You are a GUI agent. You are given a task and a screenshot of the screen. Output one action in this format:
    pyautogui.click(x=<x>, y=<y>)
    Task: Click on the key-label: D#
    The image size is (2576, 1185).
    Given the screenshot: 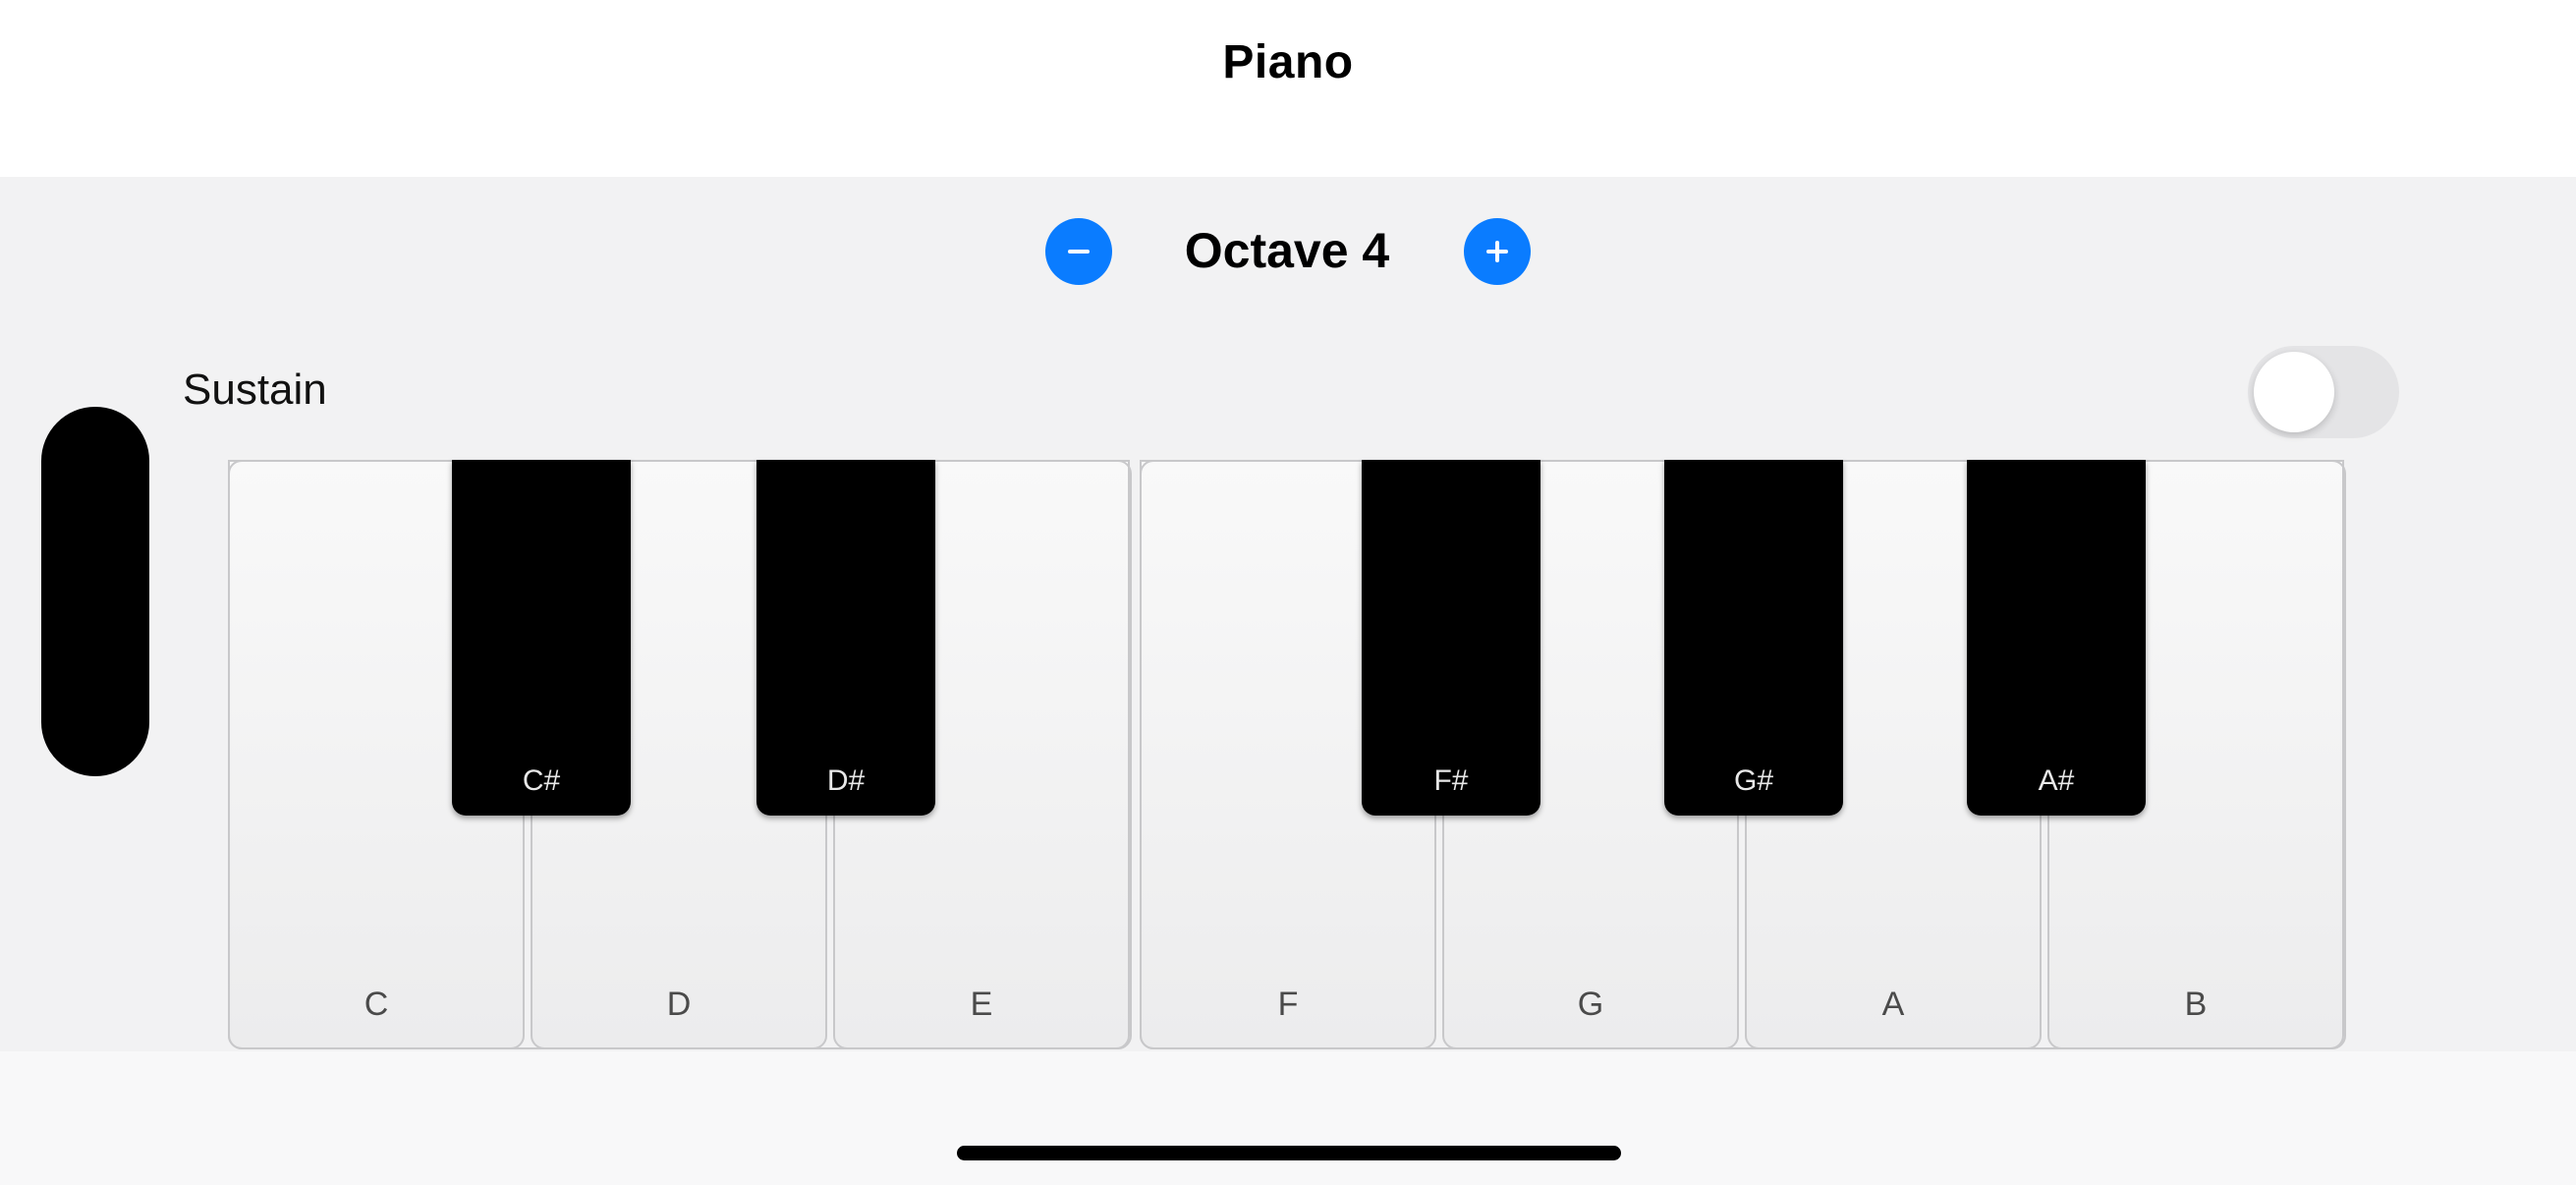 What is the action you would take?
    pyautogui.click(x=846, y=781)
    